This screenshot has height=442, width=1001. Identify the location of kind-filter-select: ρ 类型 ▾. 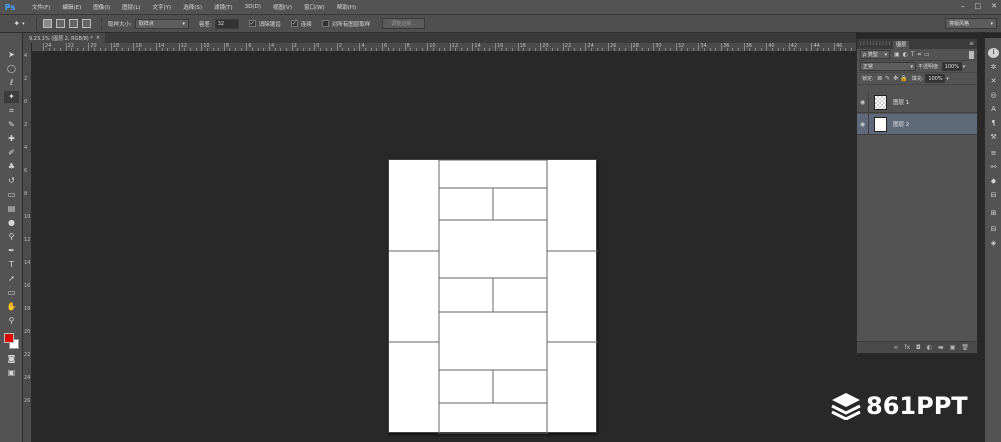
(875, 54).